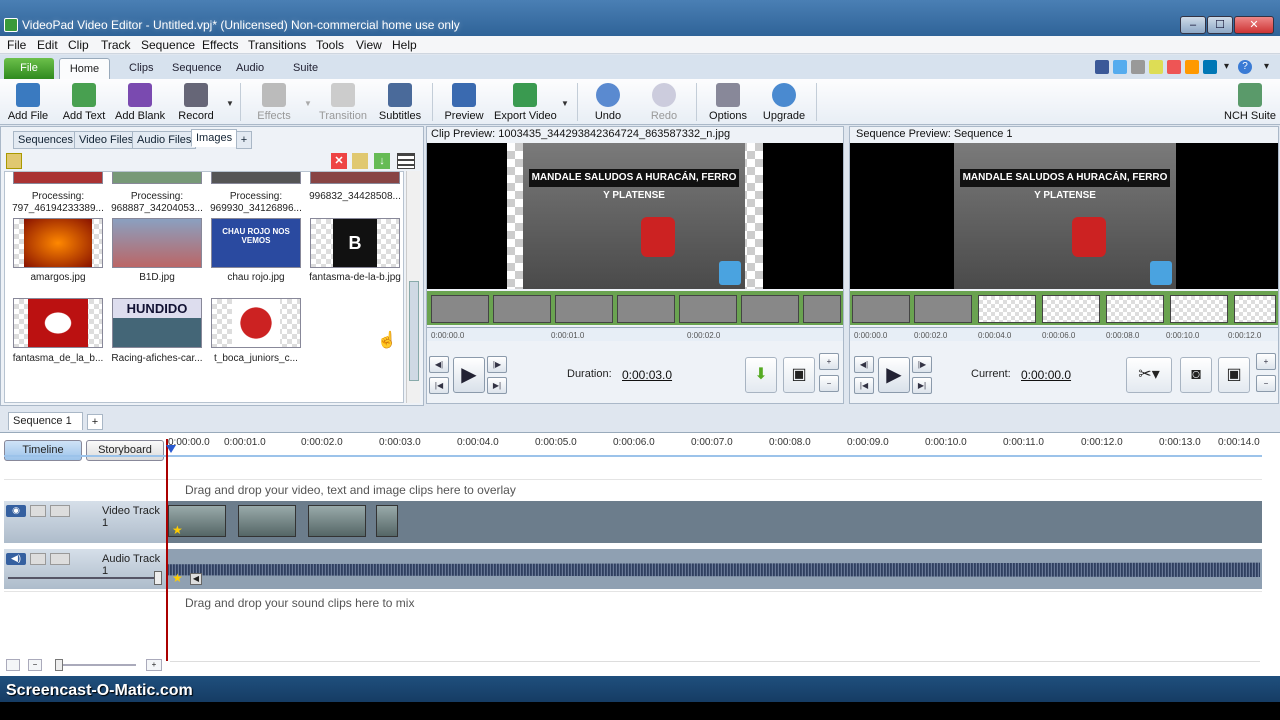  What do you see at coordinates (1254, 25) in the screenshot?
I see `close-button: ✕` at bounding box center [1254, 25].